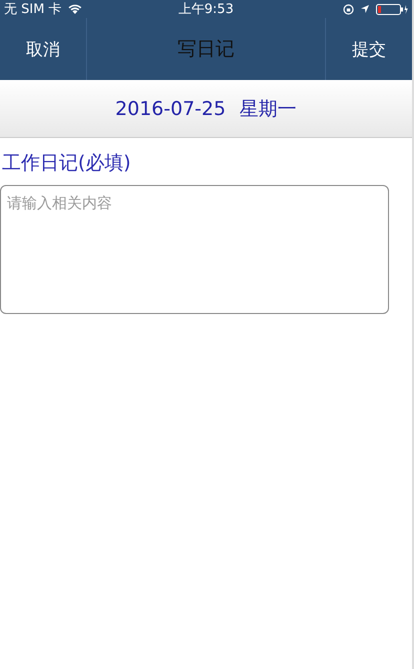 The width and height of the screenshot is (414, 669). What do you see at coordinates (206, 9) in the screenshot?
I see `status-time: 上午9:53` at bounding box center [206, 9].